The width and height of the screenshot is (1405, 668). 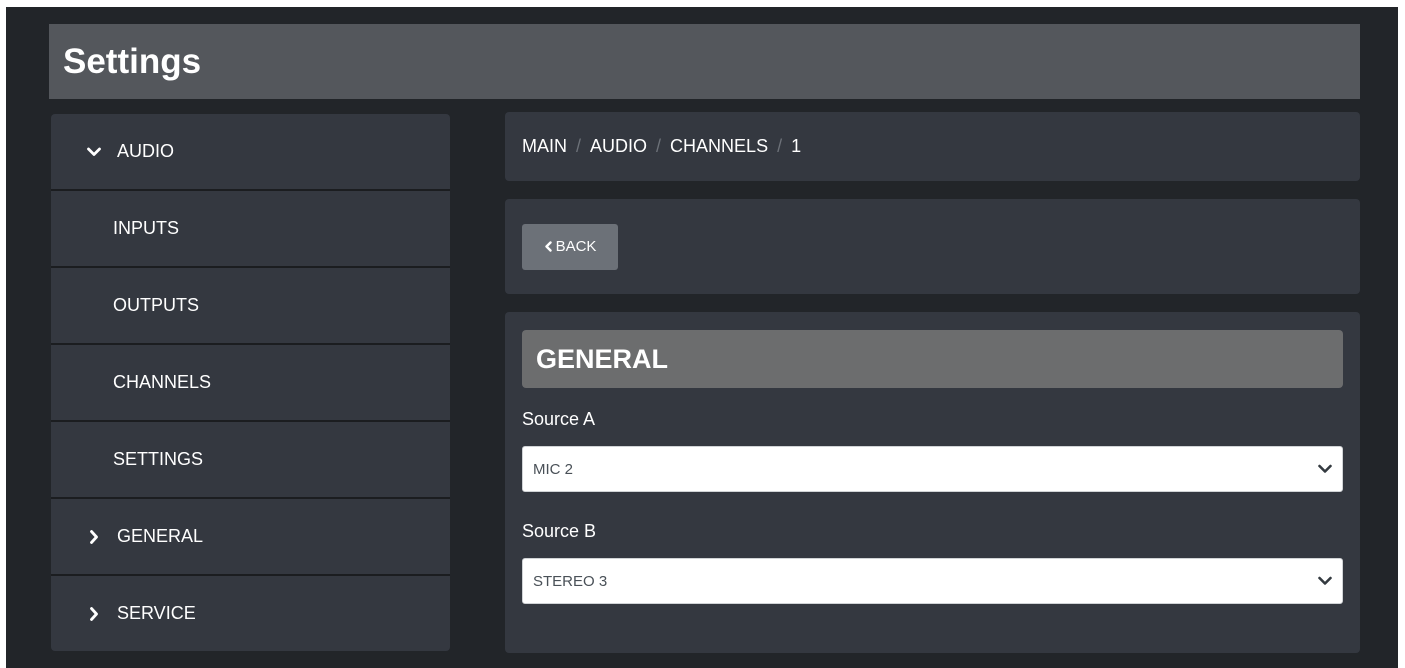 I want to click on sidebar-item-channels: CHANNELS, so click(x=250, y=383).